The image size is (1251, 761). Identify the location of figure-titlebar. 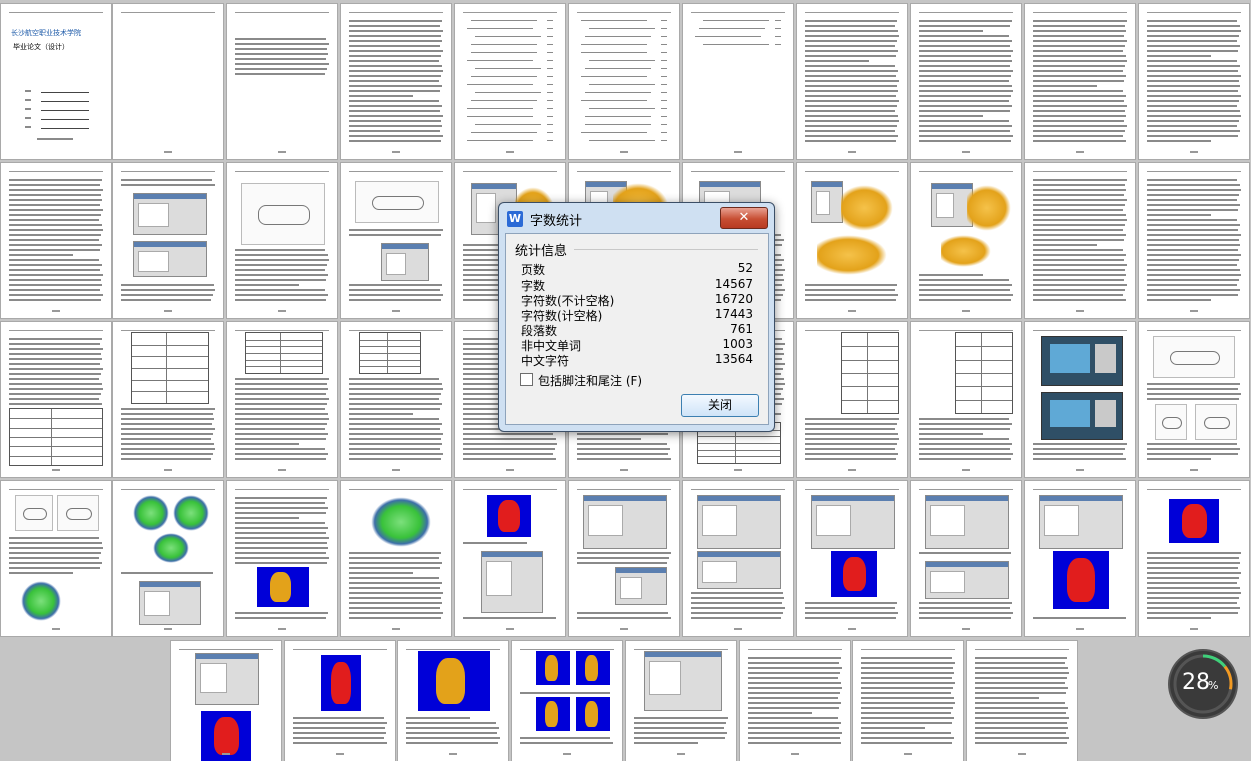
(730, 184).